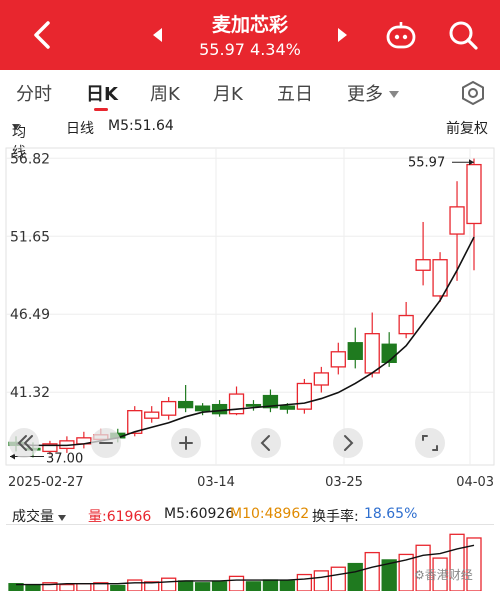 The width and height of the screenshot is (500, 591). What do you see at coordinates (106, 443) in the screenshot?
I see `zoom-out-icon` at bounding box center [106, 443].